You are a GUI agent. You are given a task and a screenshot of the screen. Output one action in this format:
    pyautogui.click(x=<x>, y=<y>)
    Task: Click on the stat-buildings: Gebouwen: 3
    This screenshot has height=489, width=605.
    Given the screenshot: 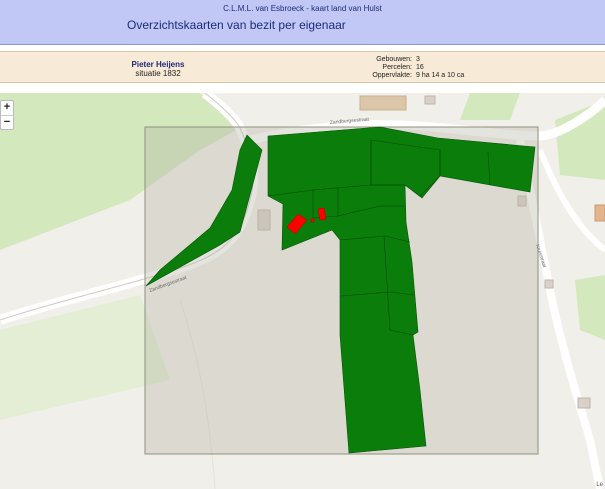 What is the action you would take?
    pyautogui.click(x=416, y=60)
    